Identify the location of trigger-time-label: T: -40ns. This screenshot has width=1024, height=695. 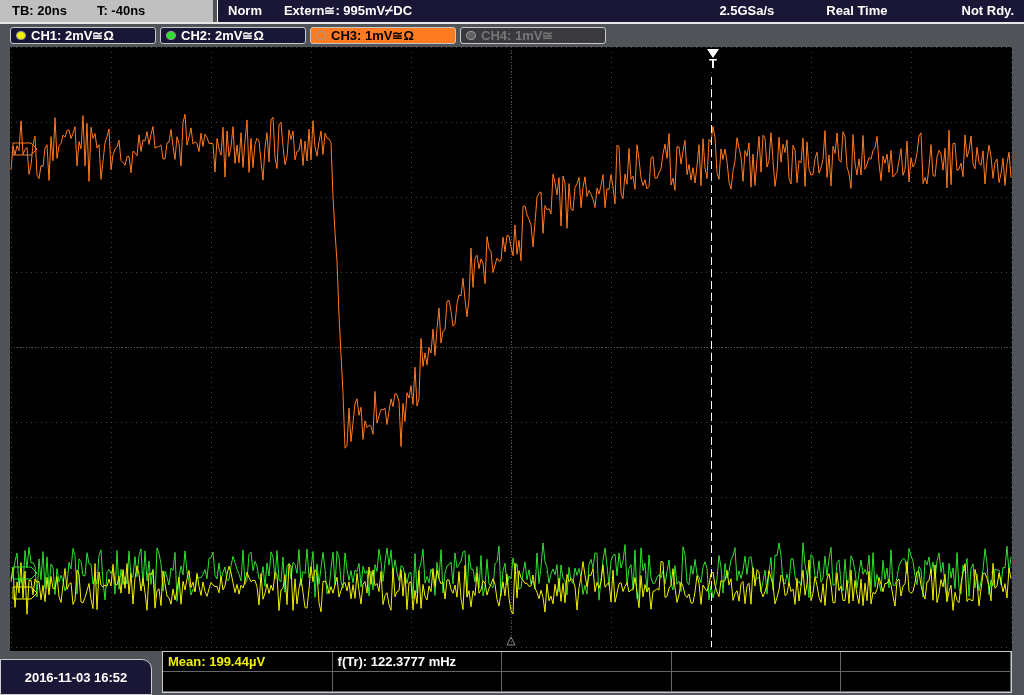
(121, 11).